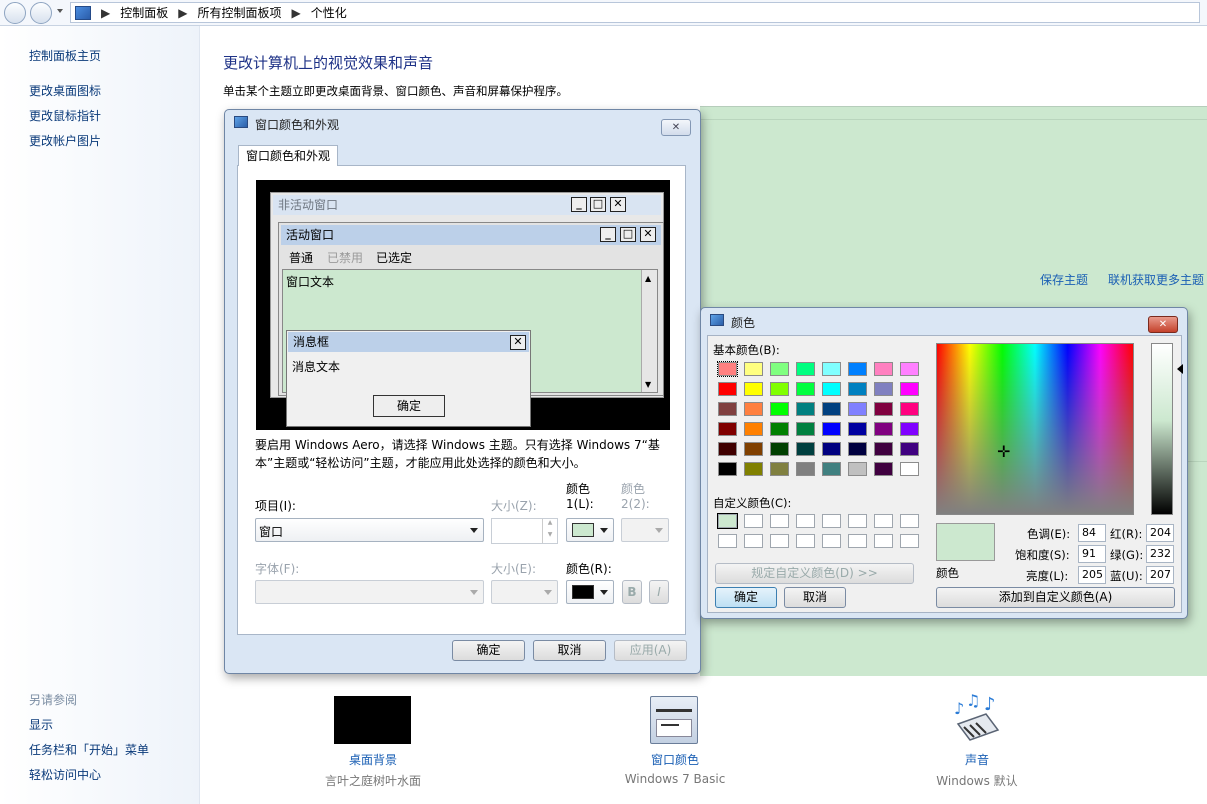 This screenshot has width=1207, height=804. I want to click on breadcrumb-item: 控制面板, so click(144, 12).